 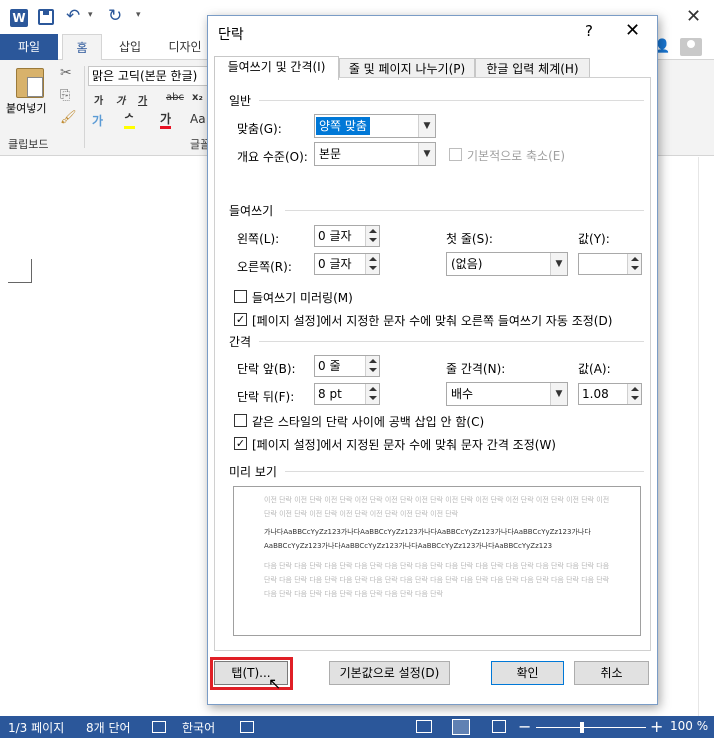 What do you see at coordinates (29, 47) in the screenshot?
I see `tab-file: 파일` at bounding box center [29, 47].